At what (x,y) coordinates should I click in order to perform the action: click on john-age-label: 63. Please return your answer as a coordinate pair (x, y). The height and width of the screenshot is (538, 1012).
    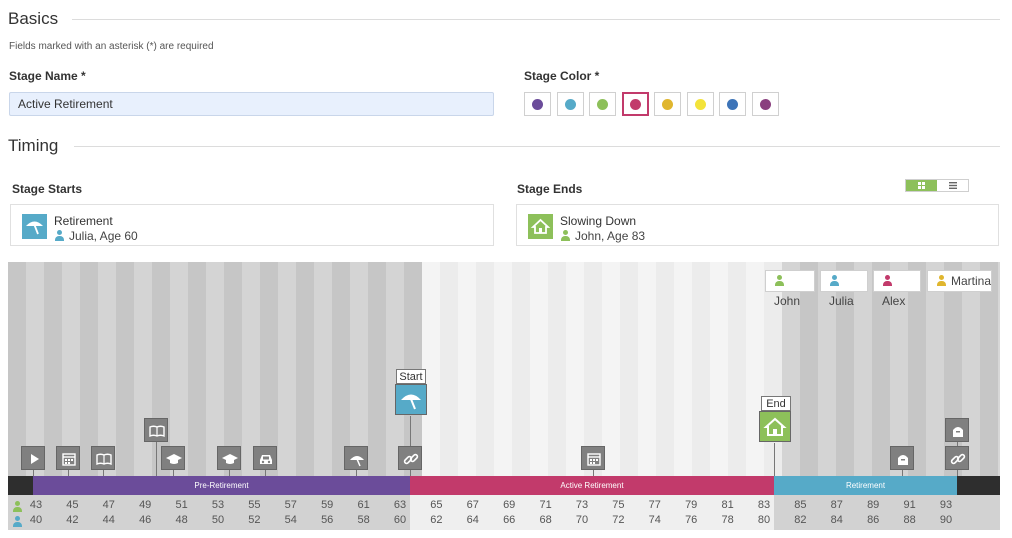
    Looking at the image, I should click on (400, 505).